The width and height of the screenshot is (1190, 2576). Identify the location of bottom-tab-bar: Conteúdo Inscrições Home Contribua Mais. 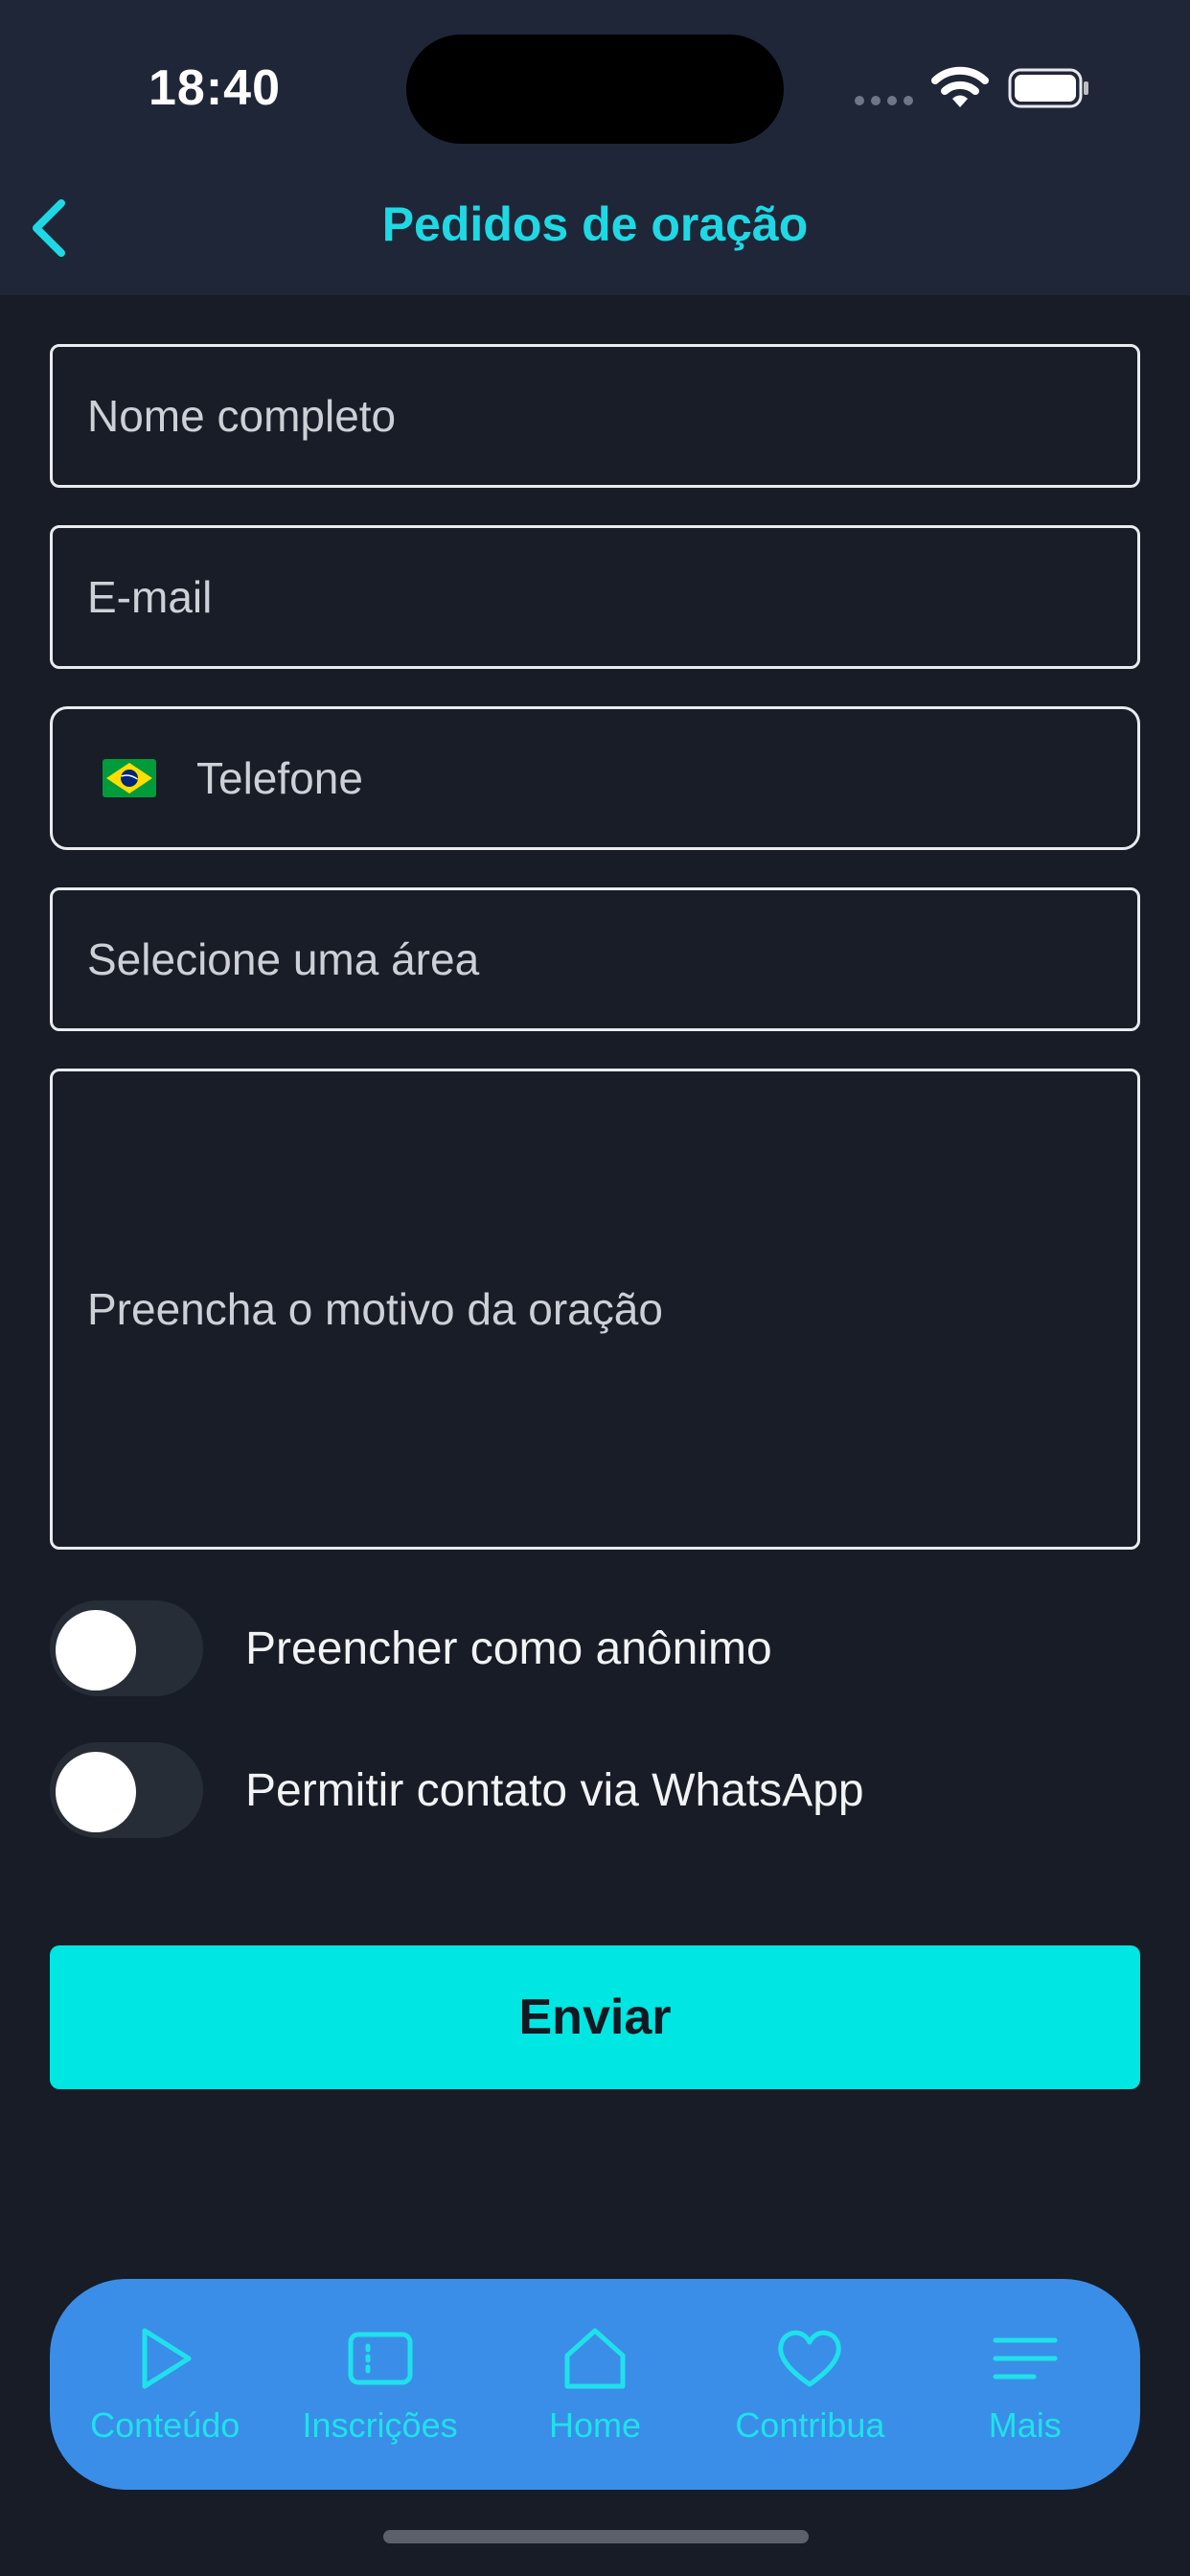
(595, 2384).